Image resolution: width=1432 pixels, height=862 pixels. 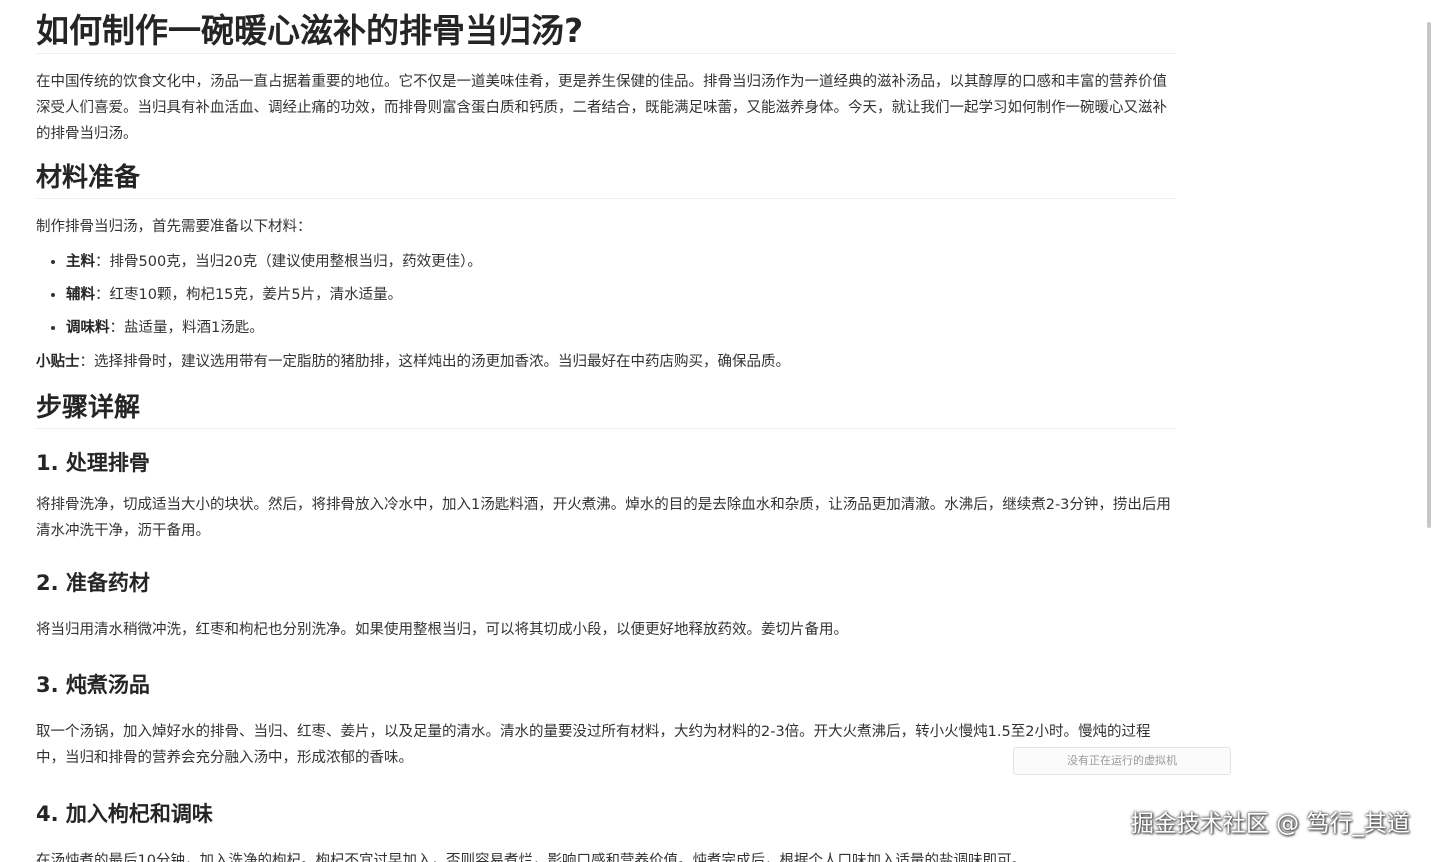 I want to click on vm-status-badge: 没有正在运行的虚拟机, so click(x=1122, y=761).